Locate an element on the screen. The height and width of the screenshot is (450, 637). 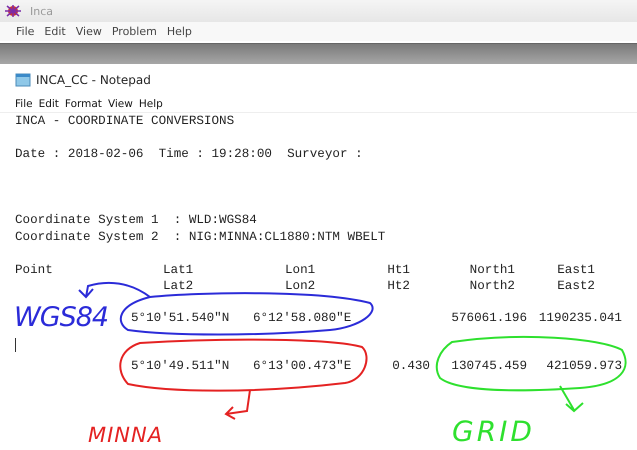
handwritten-label: WGS84 is located at coordinates (61, 317).